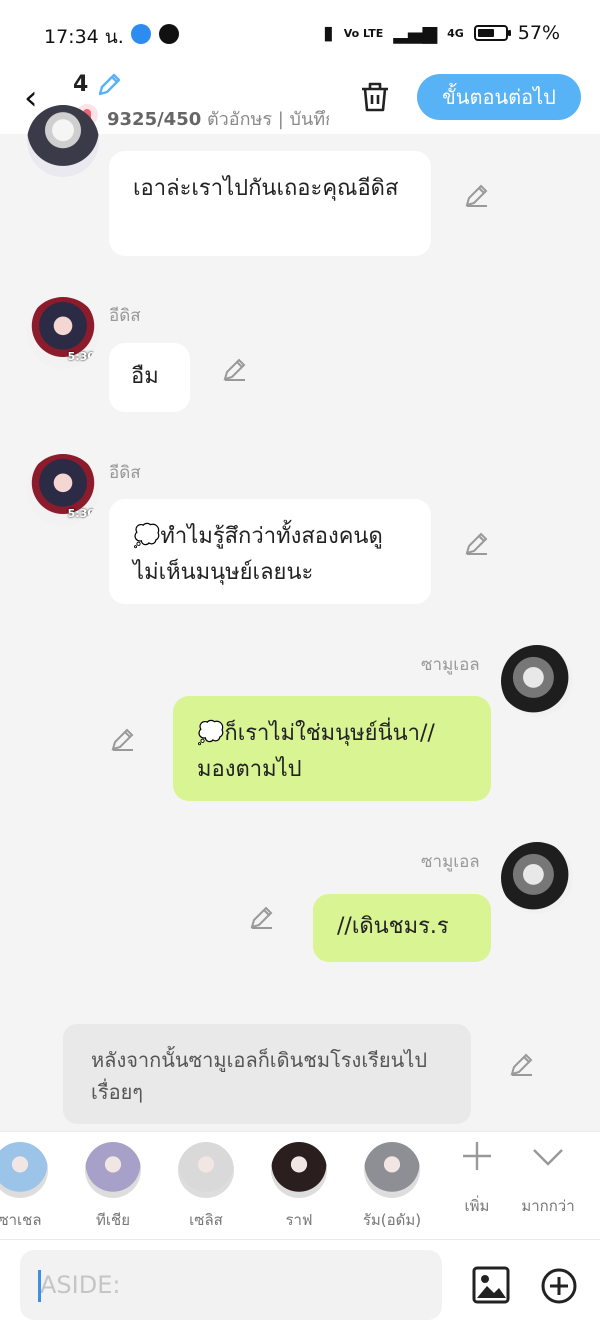 The width and height of the screenshot is (600, 1334). What do you see at coordinates (522, 1064) in the screenshot?
I see `edit-narration-icon` at bounding box center [522, 1064].